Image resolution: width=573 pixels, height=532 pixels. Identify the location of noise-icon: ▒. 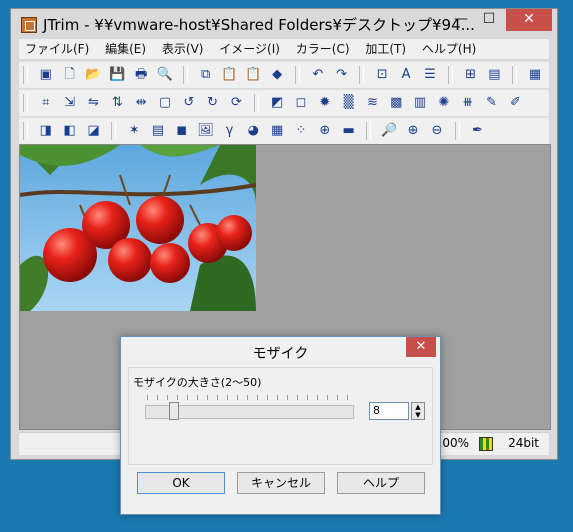
(349, 103).